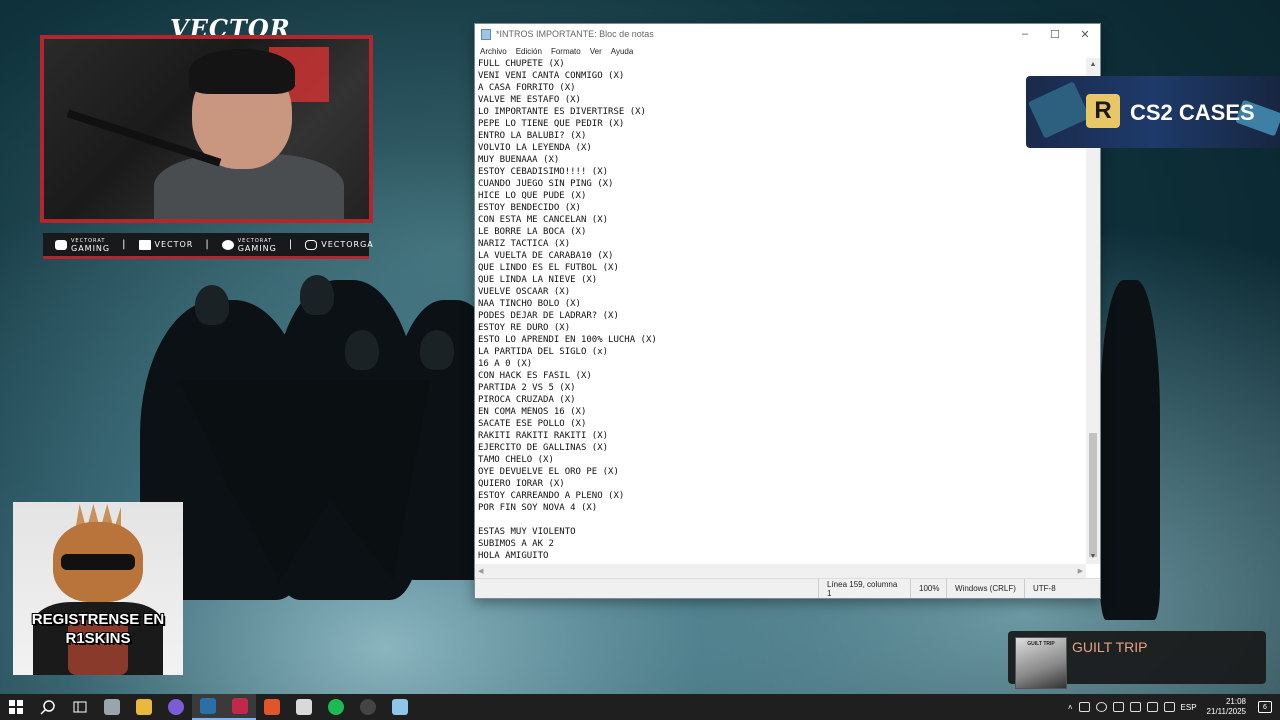 The height and width of the screenshot is (720, 1280). I want to click on notification-center-button: 6, so click(1265, 707).